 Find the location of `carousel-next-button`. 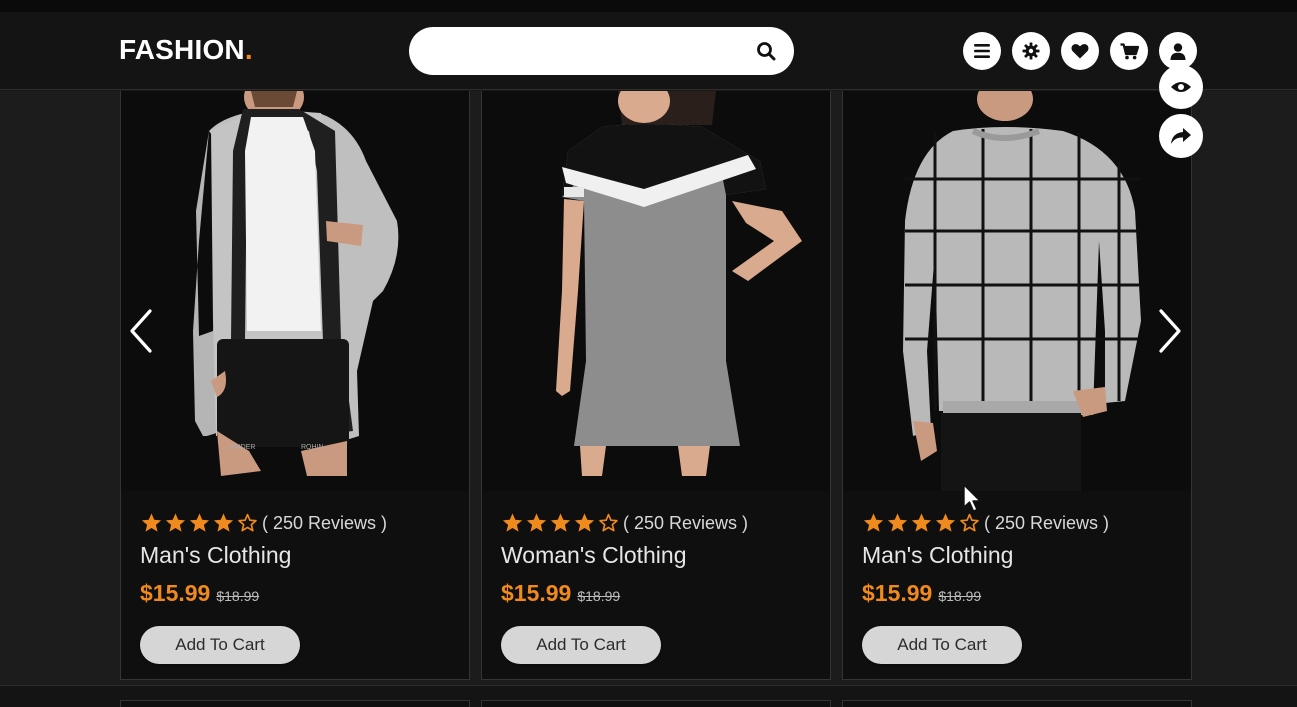

carousel-next-button is located at coordinates (1170, 331).